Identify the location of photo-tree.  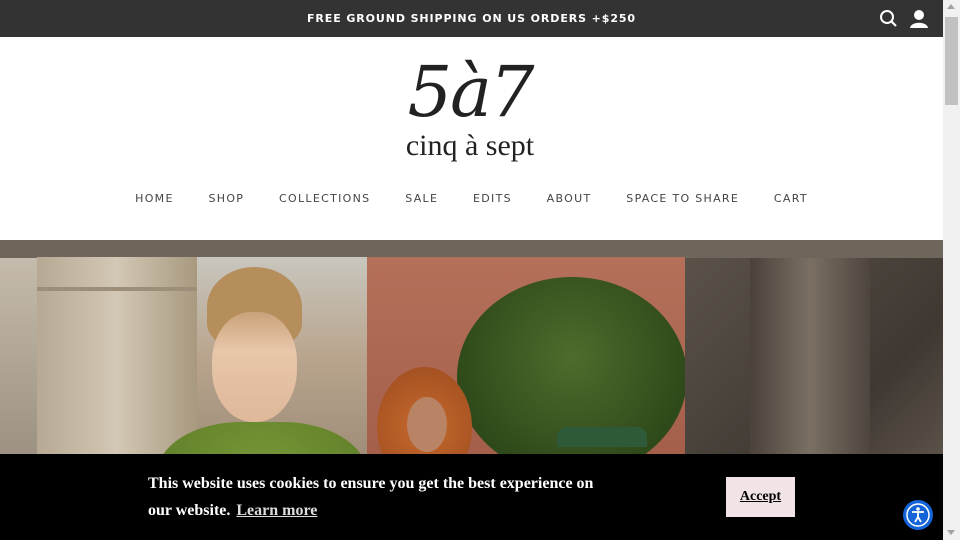
(571, 377).